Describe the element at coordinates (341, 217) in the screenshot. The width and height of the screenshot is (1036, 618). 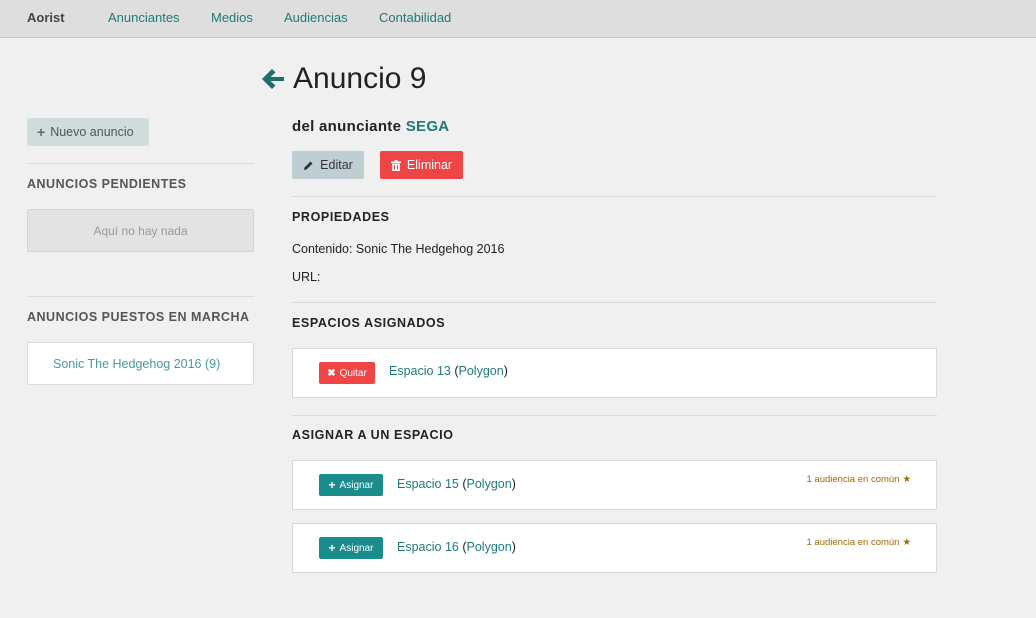
I see `properties-heading: PROPIEDADES` at that location.